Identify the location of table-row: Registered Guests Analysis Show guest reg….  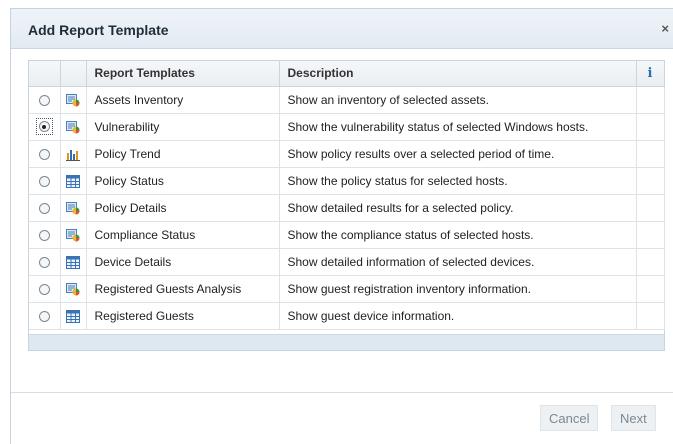
(347, 289).